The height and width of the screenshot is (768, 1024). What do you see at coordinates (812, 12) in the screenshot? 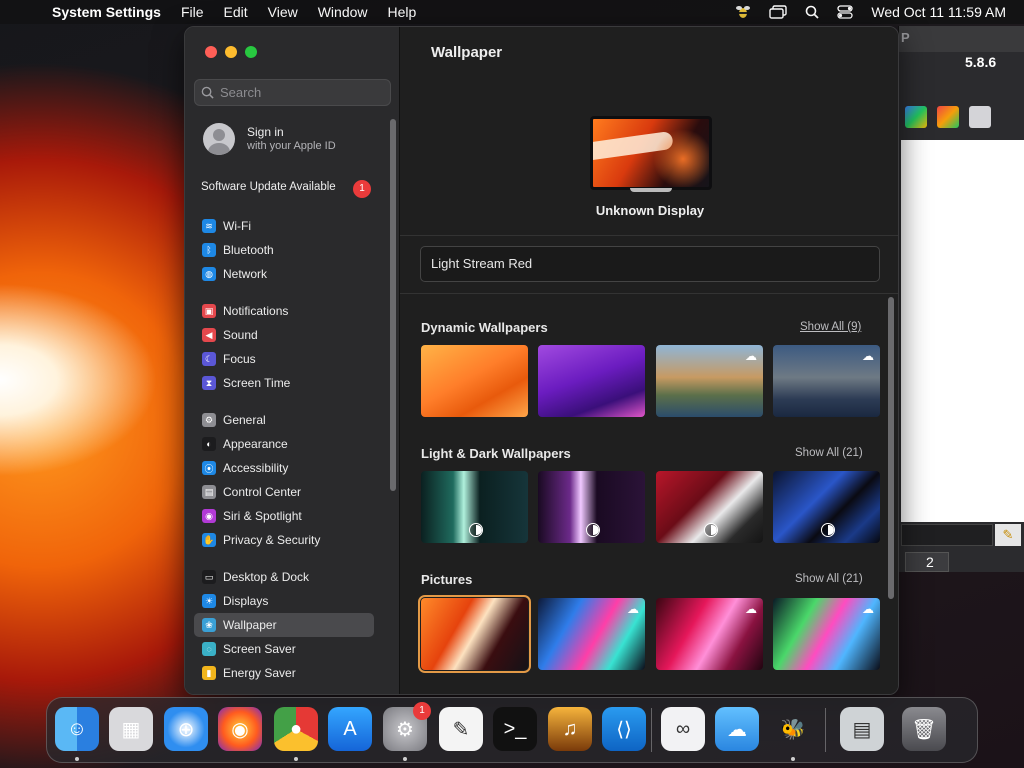
I see `spotlight-search-icon` at bounding box center [812, 12].